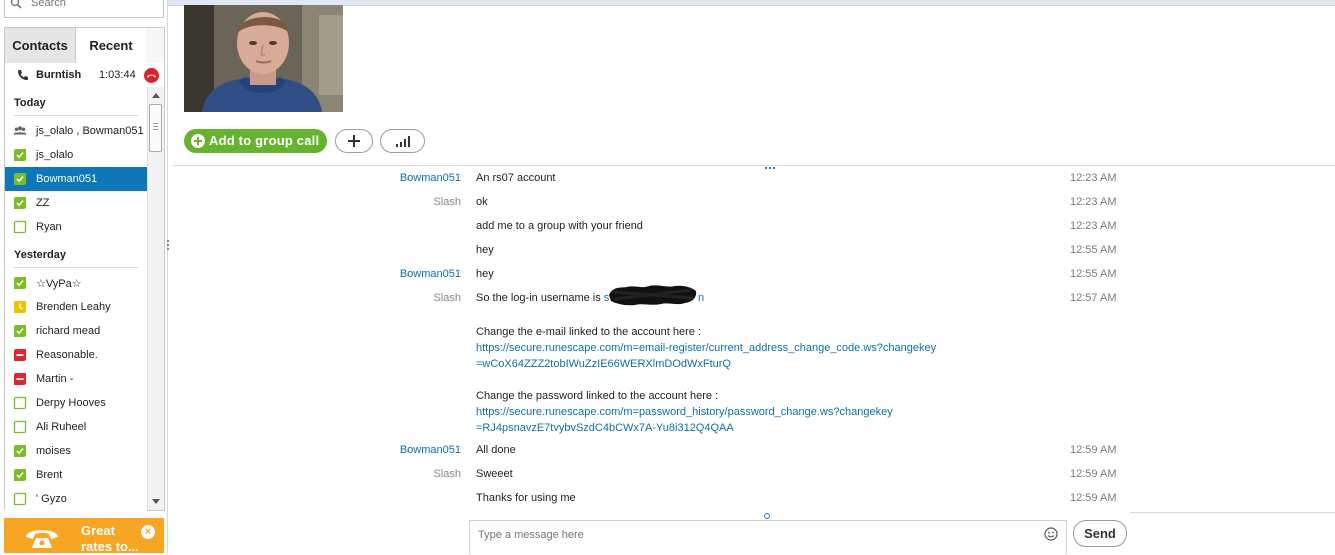 This screenshot has height=555, width=1335. What do you see at coordinates (40, 45) in the screenshot?
I see `tab-contacts: Contacts` at bounding box center [40, 45].